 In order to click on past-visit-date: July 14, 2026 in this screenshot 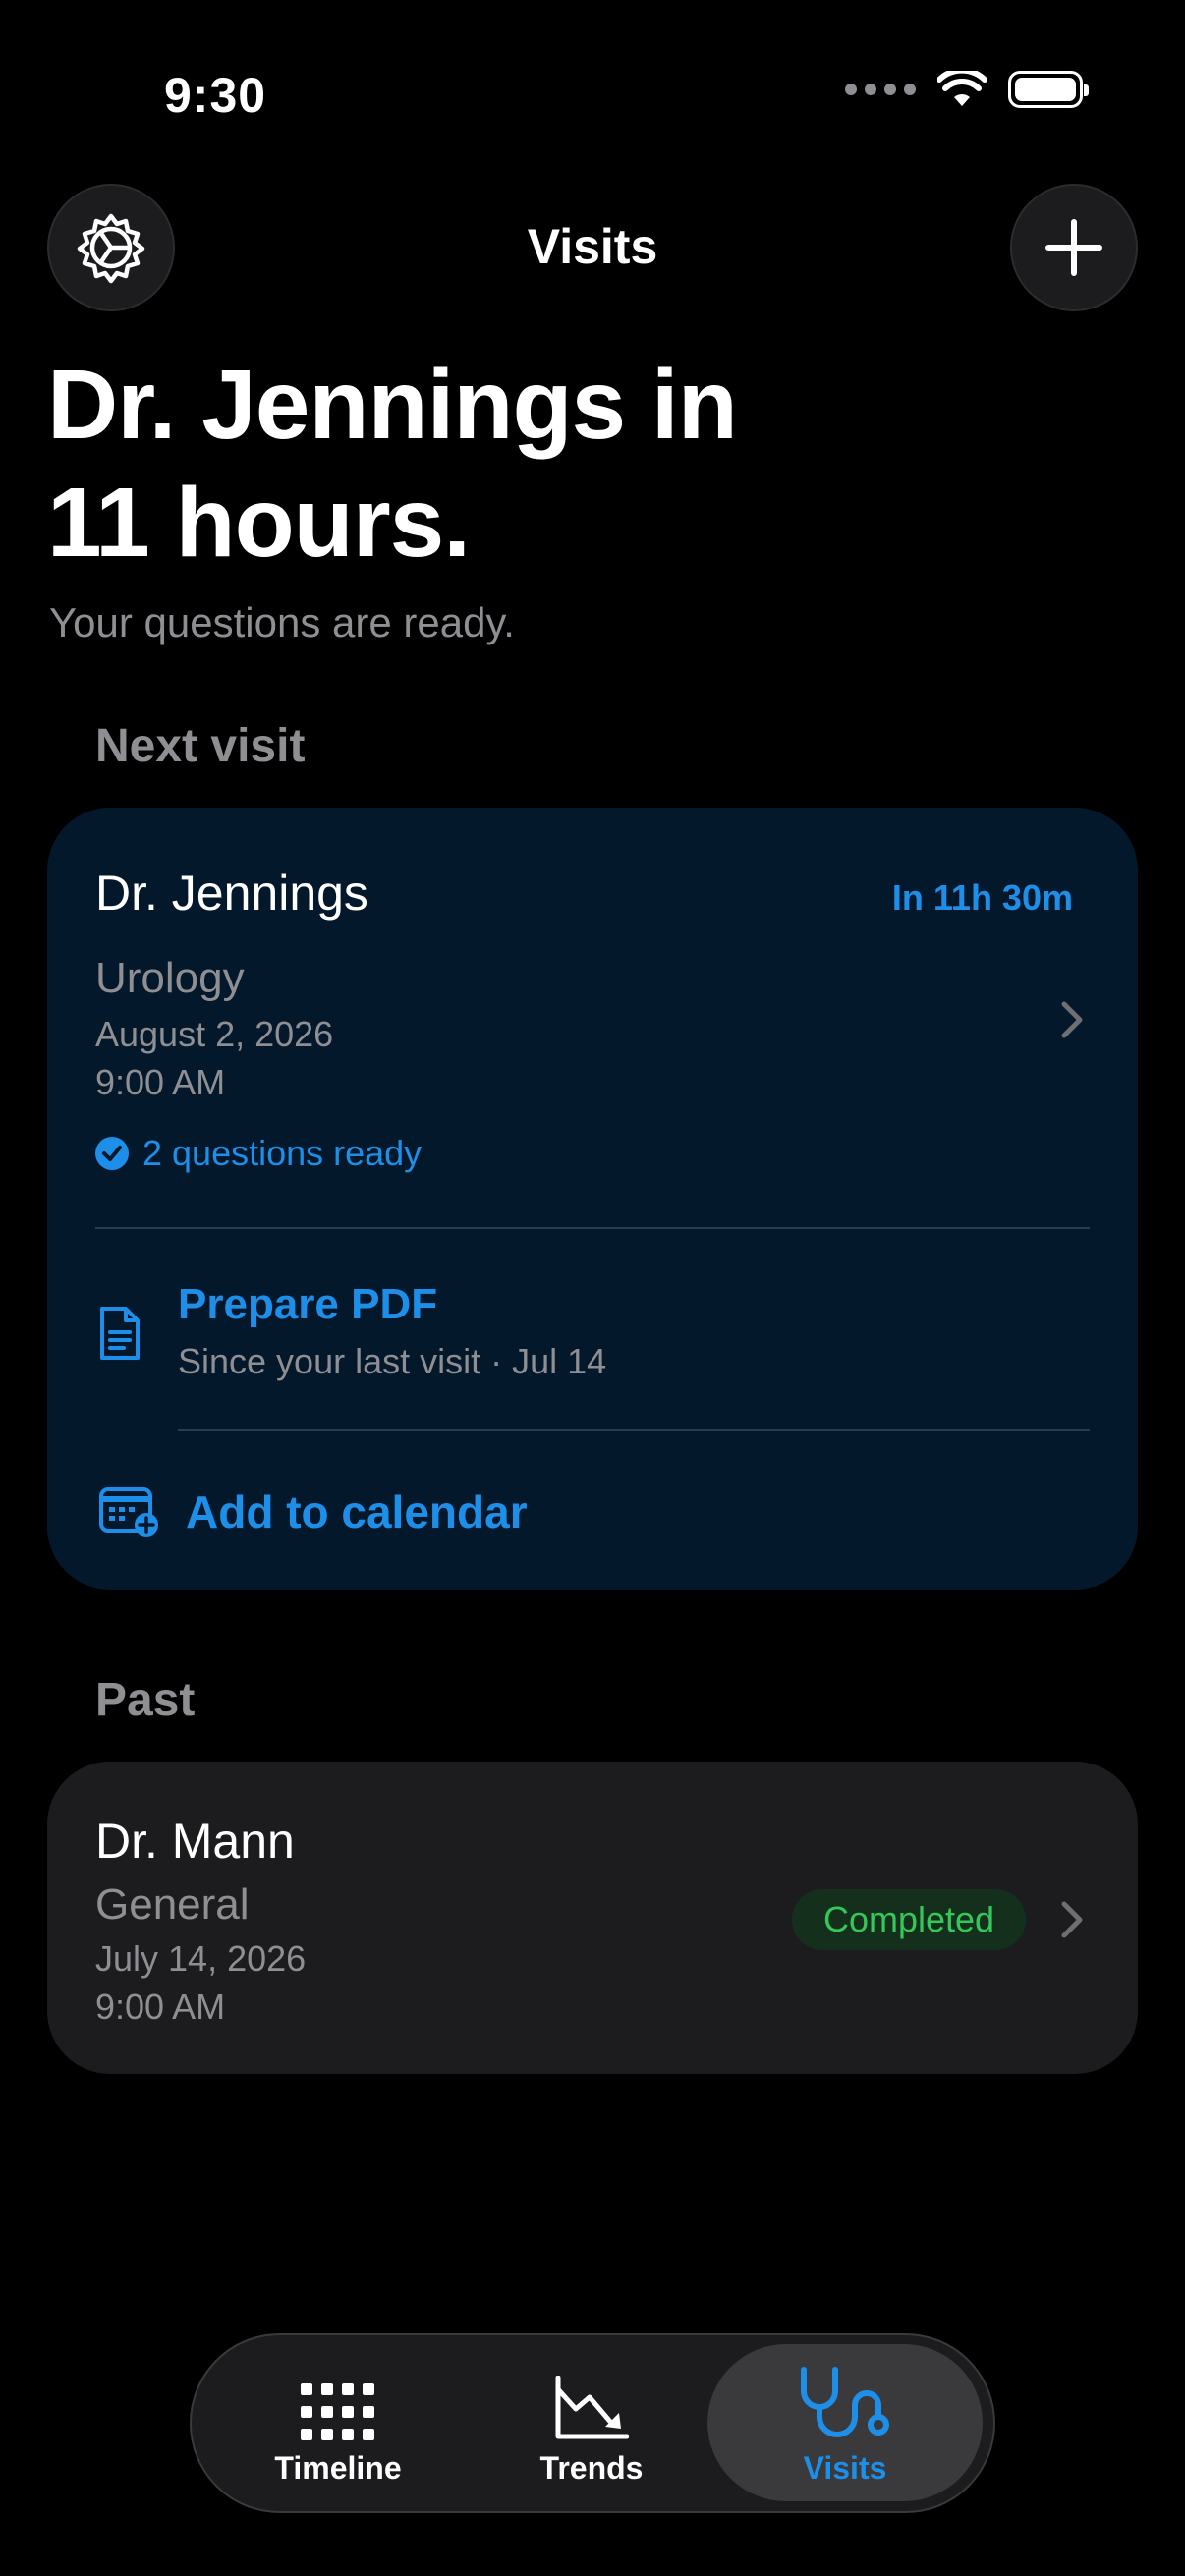, I will do `click(201, 1958)`.